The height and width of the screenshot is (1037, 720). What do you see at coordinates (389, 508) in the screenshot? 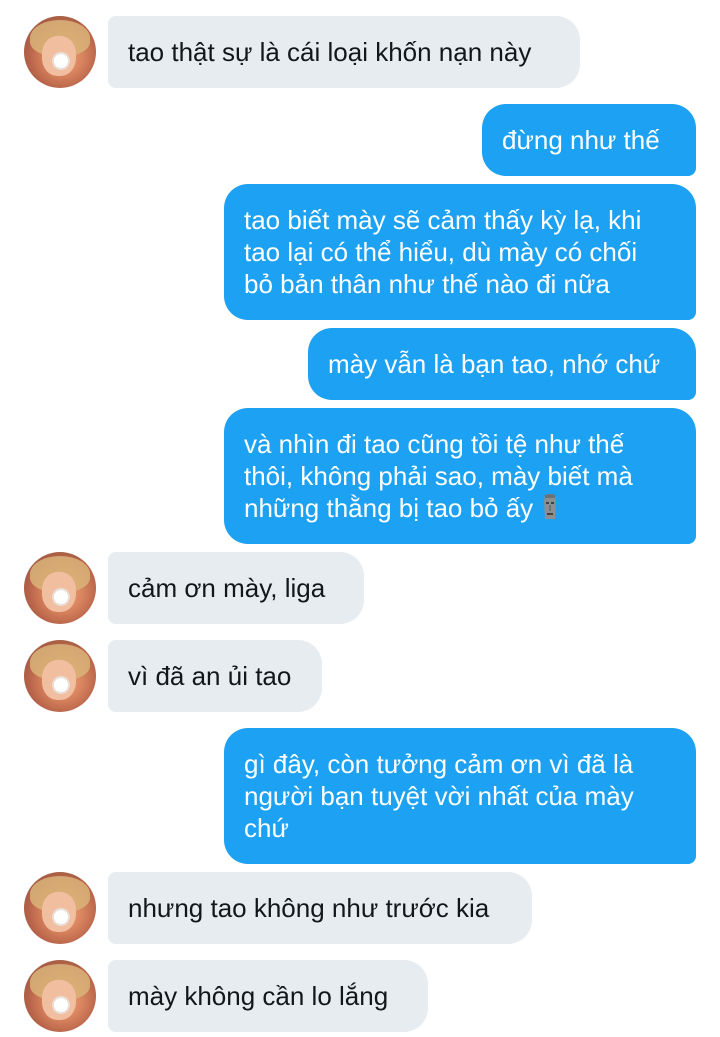
I see `message-line: những thằng bị tao bỏ ấy` at bounding box center [389, 508].